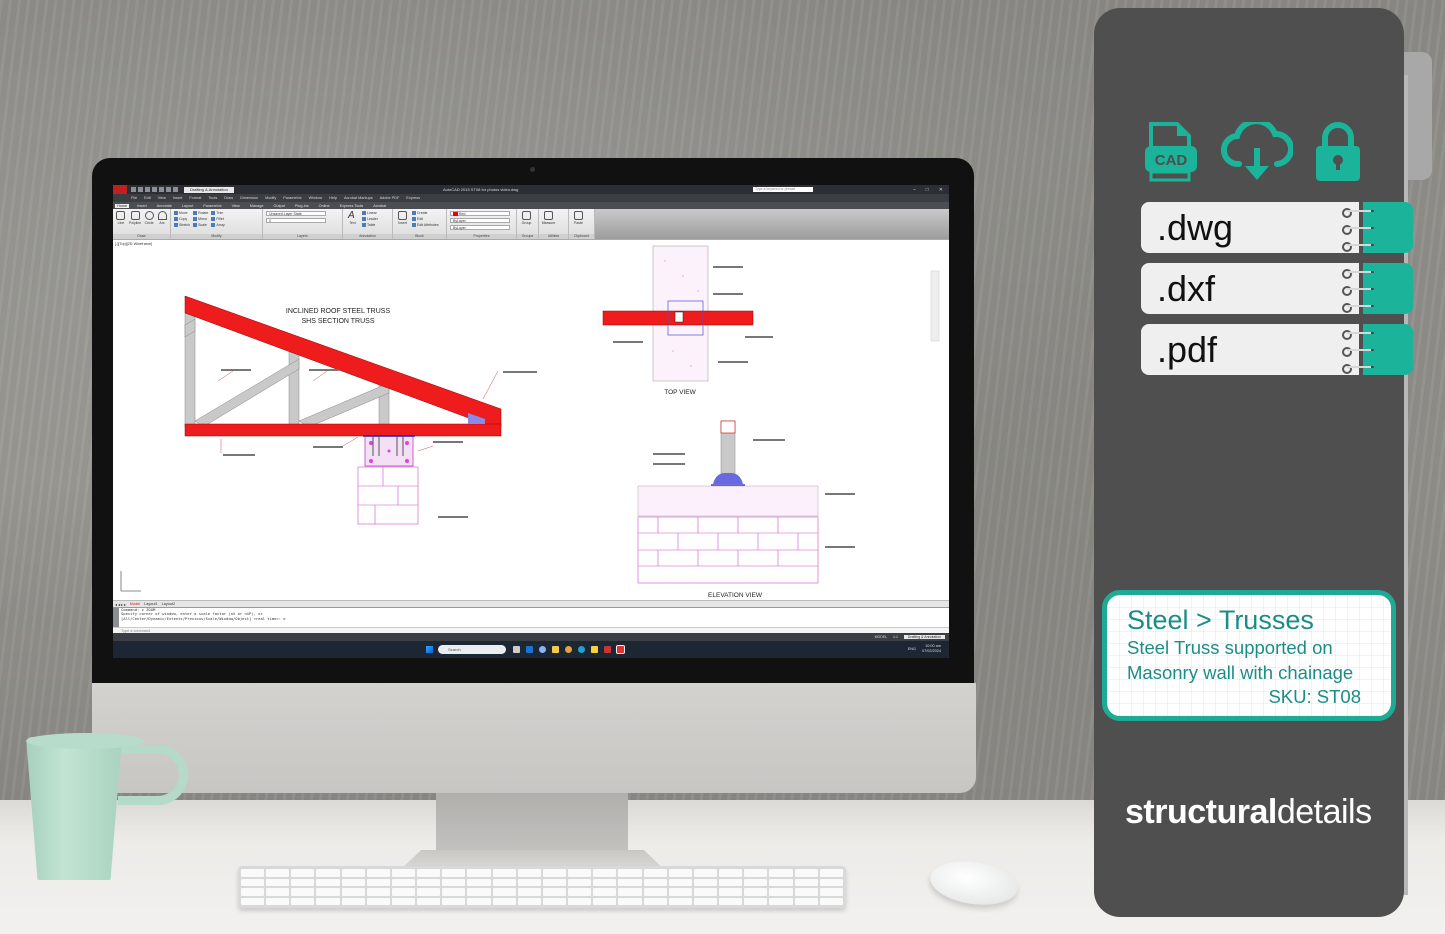 The image size is (1445, 934). Describe the element at coordinates (116, 618) in the screenshot. I see `command-line-handle` at that location.